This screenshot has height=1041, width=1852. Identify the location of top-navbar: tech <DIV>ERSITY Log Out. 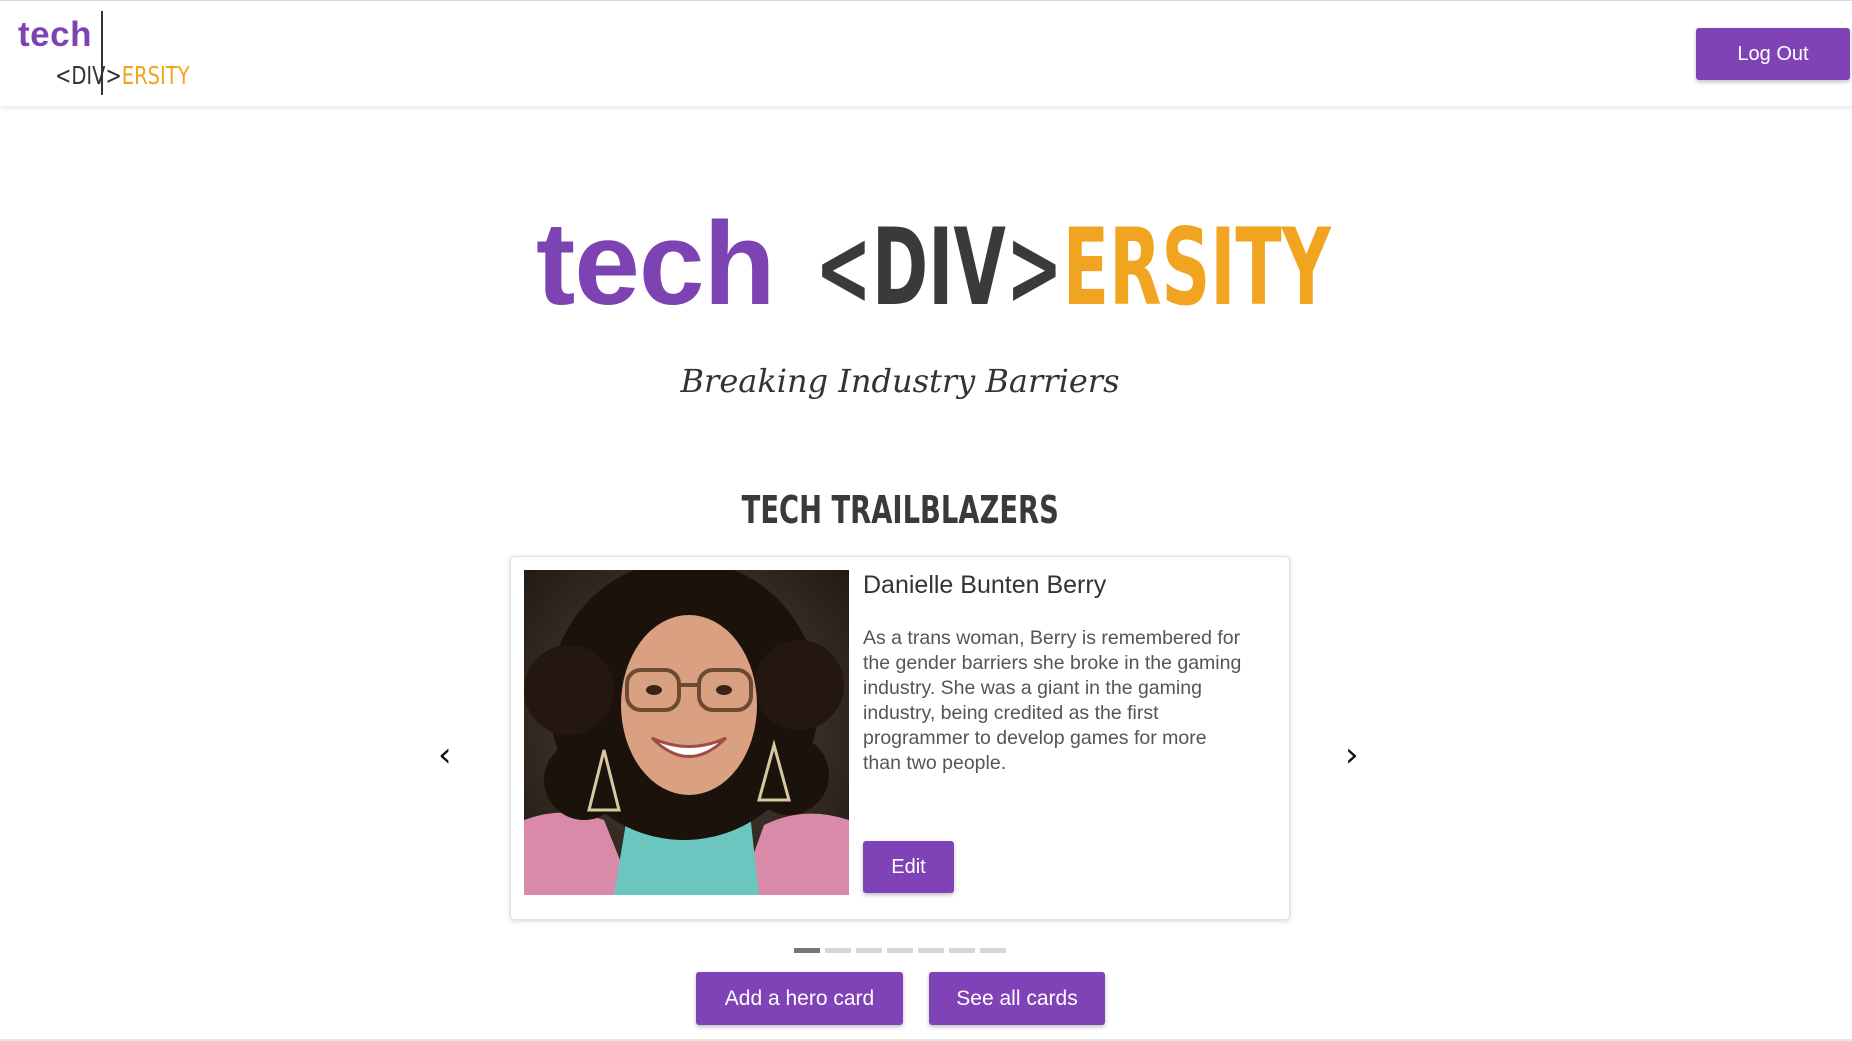
(926, 53).